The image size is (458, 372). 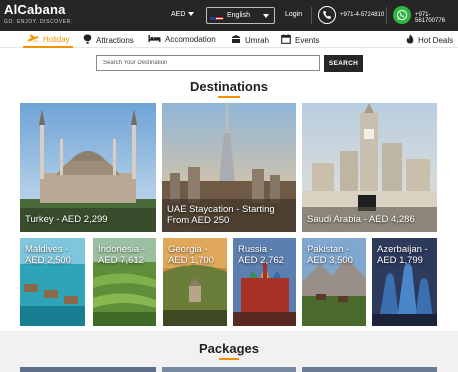 What do you see at coordinates (121, 260) in the screenshot?
I see `destination-price: AED 7,612` at bounding box center [121, 260].